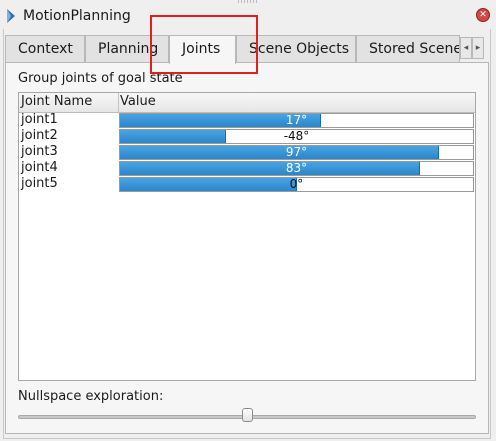 This screenshot has height=441, width=496. What do you see at coordinates (247, 415) in the screenshot?
I see `nullspace-slider-handle` at bounding box center [247, 415].